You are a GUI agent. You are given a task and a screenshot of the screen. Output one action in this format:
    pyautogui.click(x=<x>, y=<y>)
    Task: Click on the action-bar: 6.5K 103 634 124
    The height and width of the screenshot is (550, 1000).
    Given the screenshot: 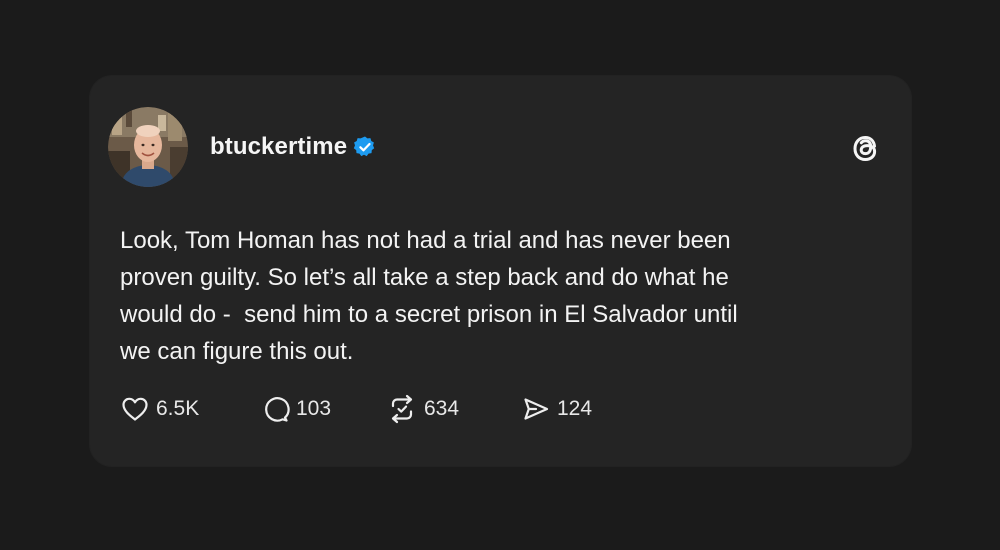 What is the action you would take?
    pyautogui.click(x=370, y=409)
    